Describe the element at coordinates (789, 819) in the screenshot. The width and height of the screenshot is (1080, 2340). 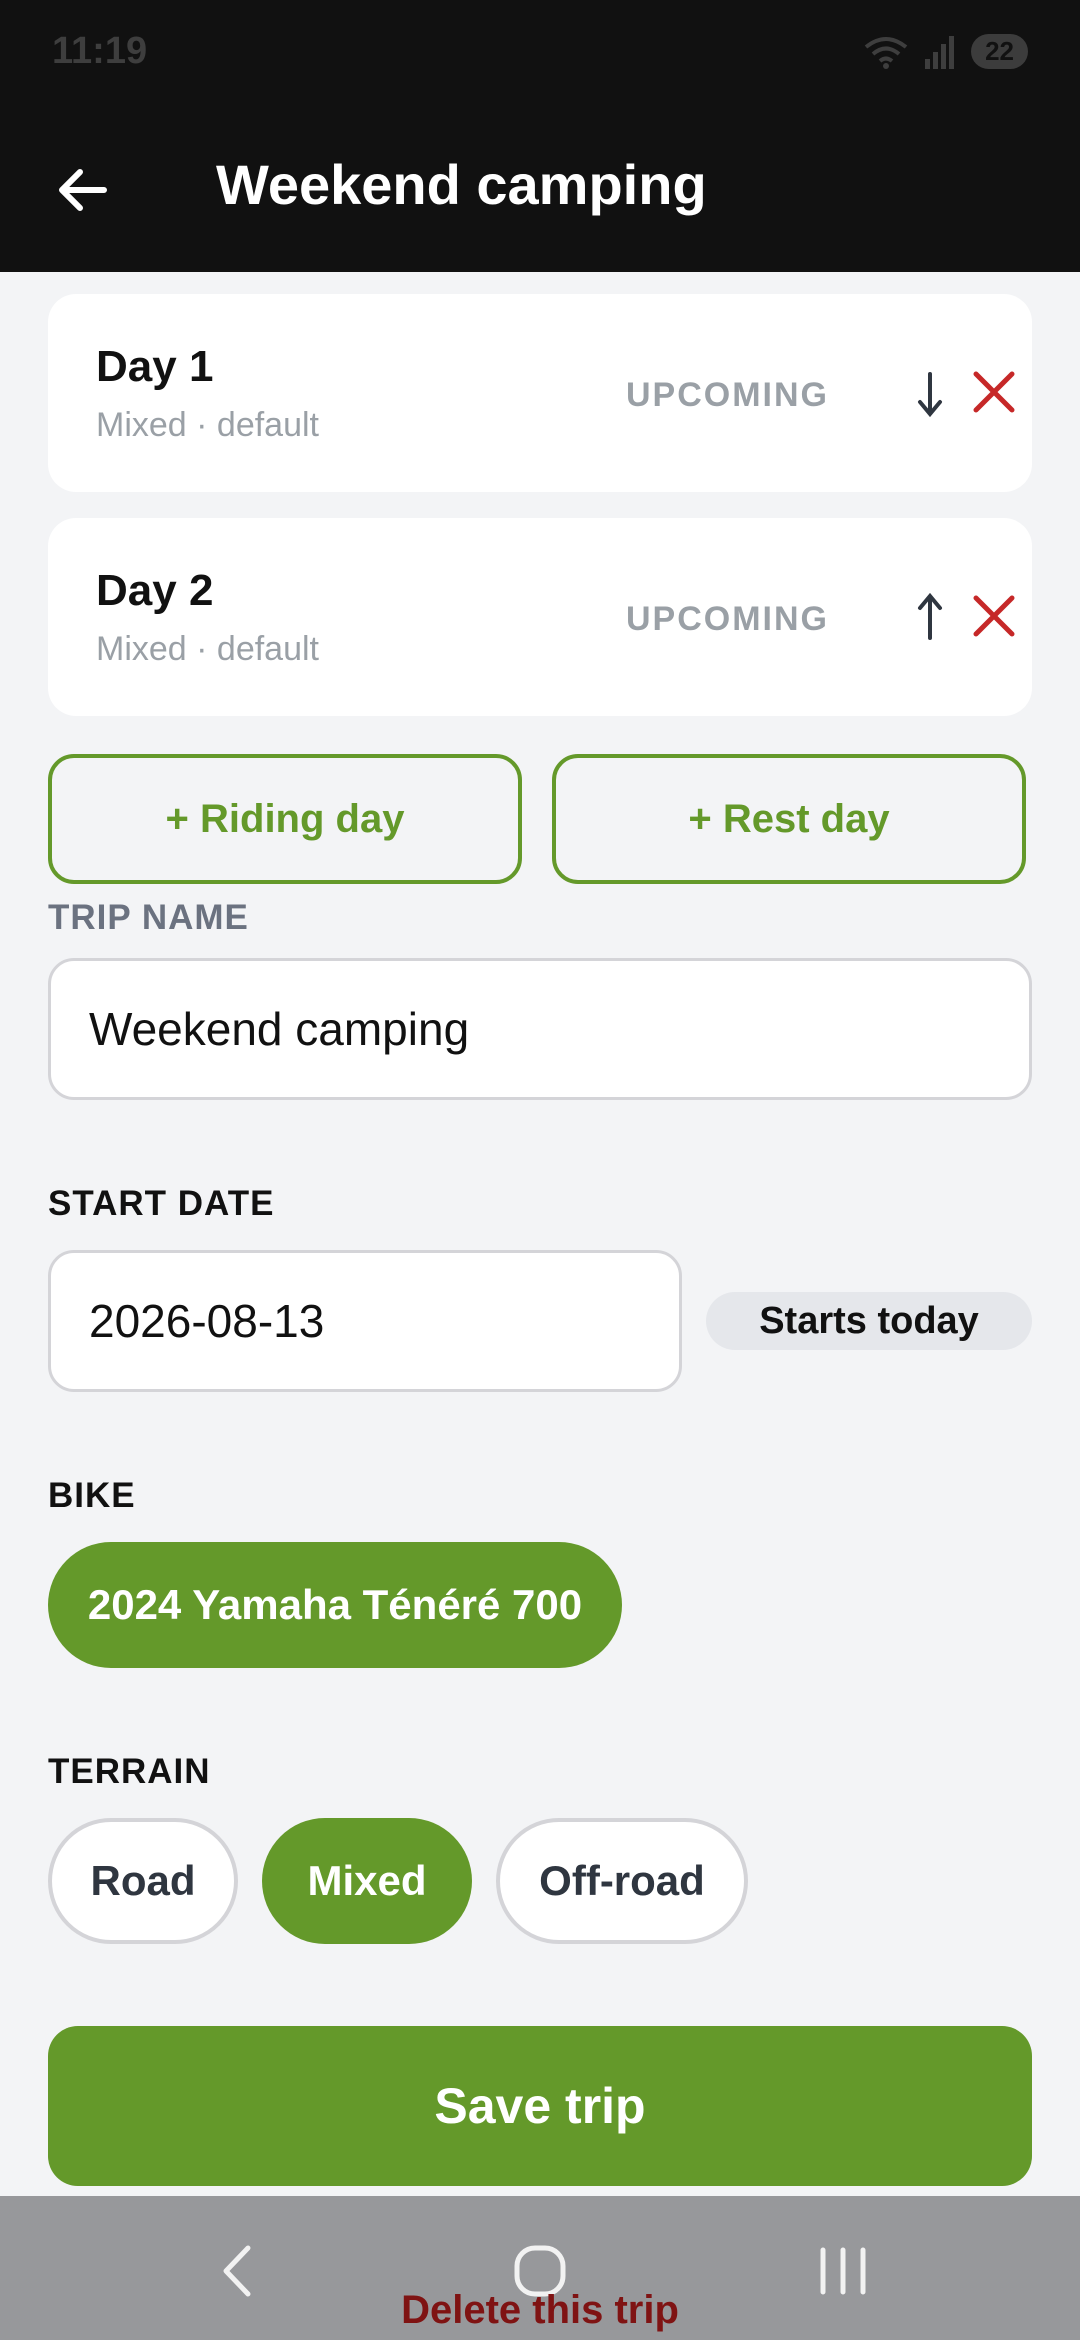
I see `add-rest-day-button: + Rest day` at that location.